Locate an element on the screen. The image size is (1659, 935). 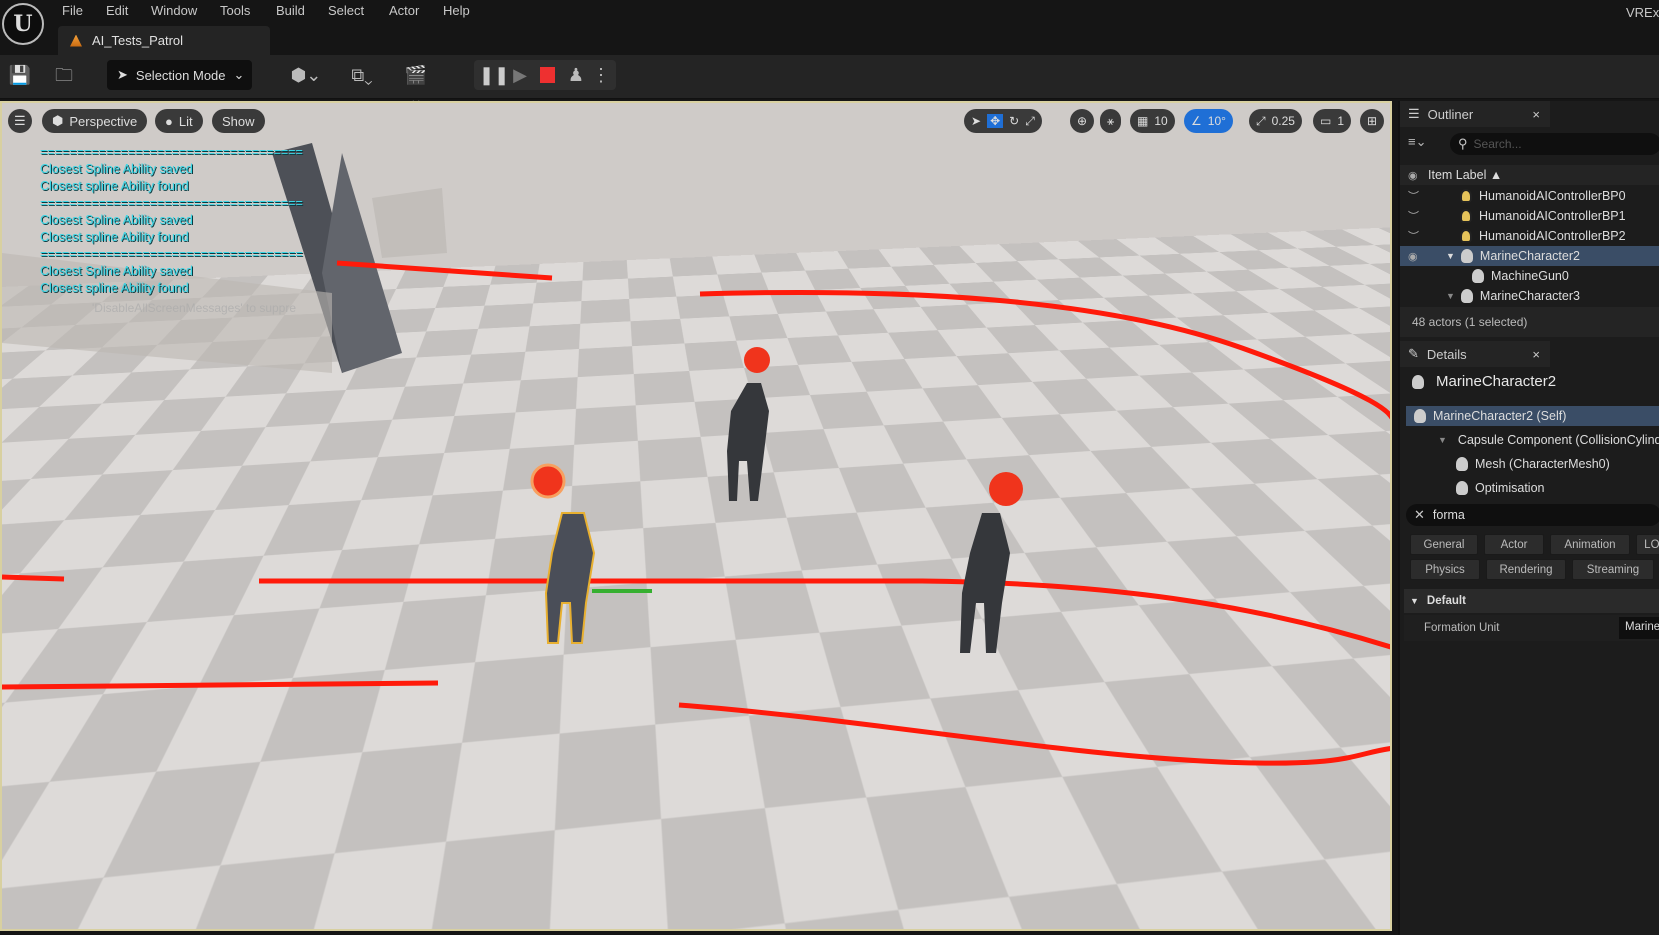
grid-snap-button: ▦ 10 is located at coordinates (1152, 121).